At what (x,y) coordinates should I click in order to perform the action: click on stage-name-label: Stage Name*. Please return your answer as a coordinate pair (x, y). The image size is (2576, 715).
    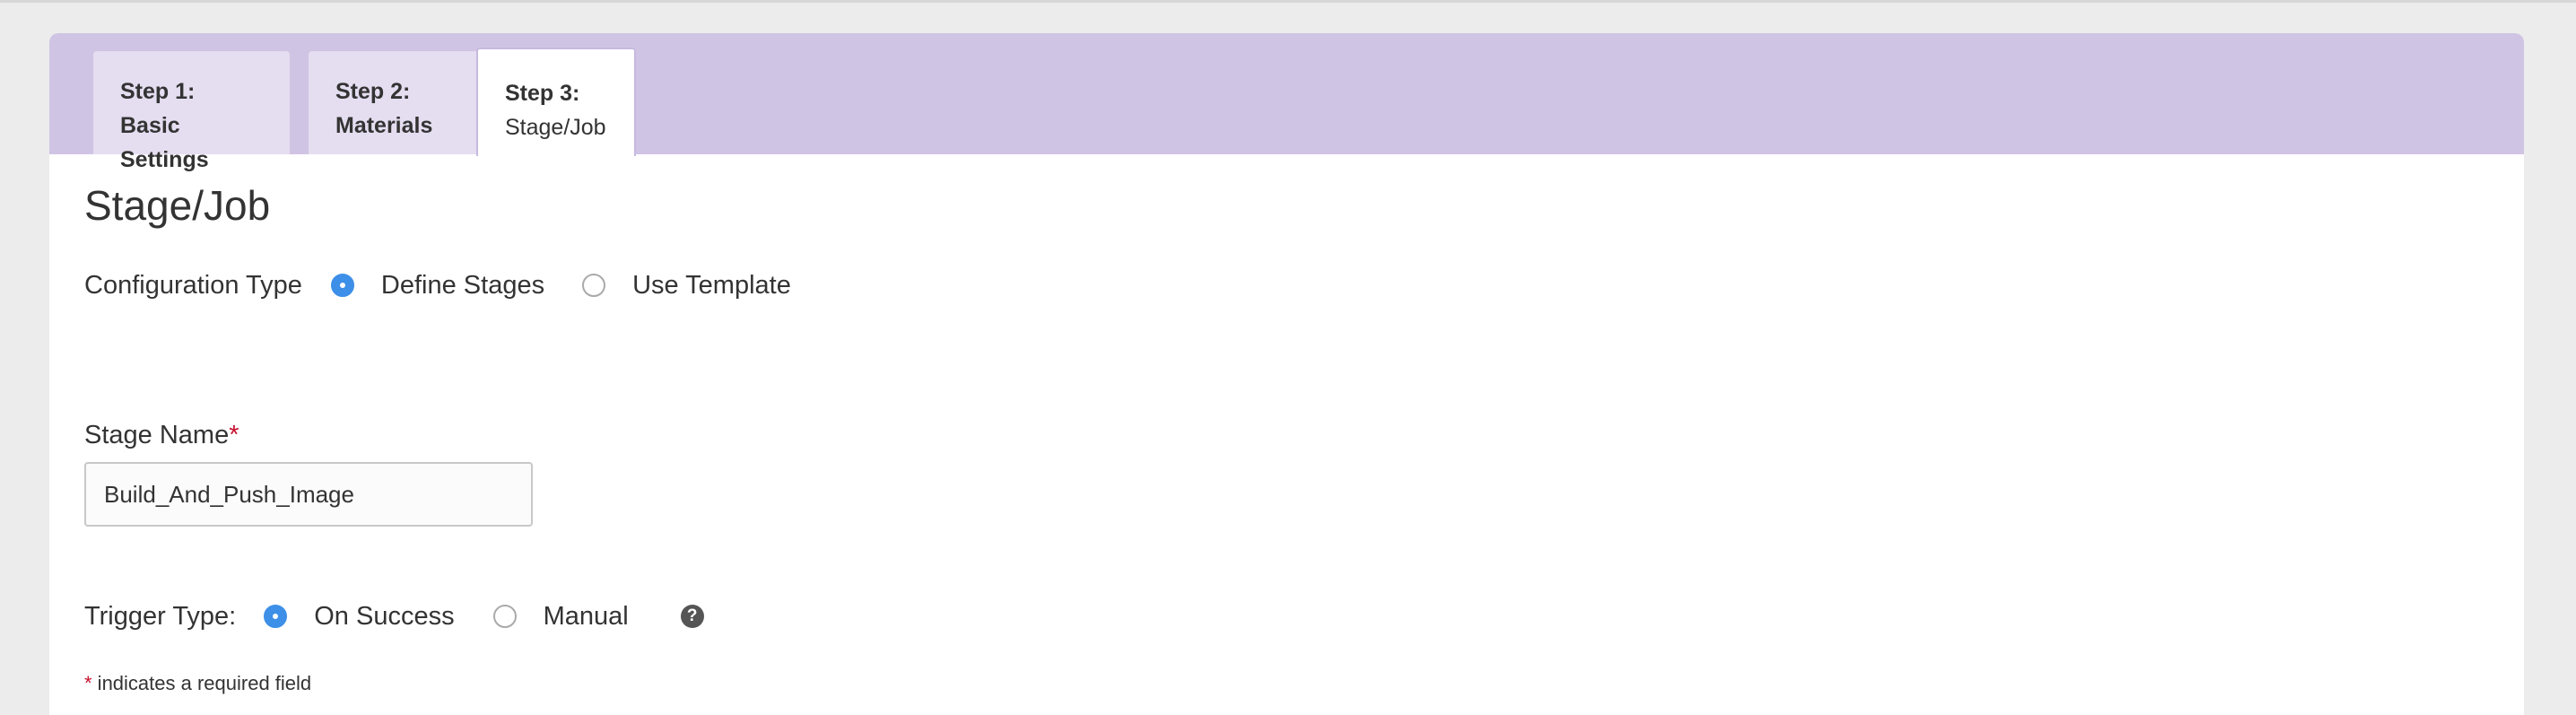
    Looking at the image, I should click on (161, 435).